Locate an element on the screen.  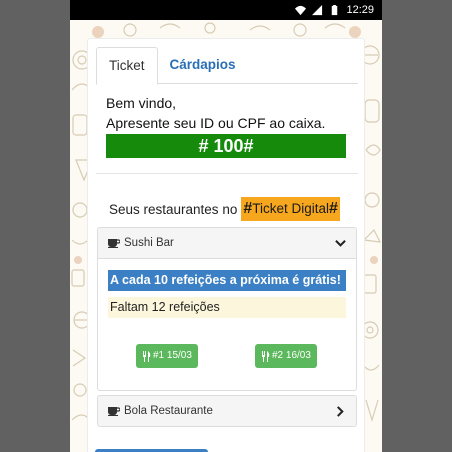
panel-header: Sushi Bar is located at coordinates (227, 243).